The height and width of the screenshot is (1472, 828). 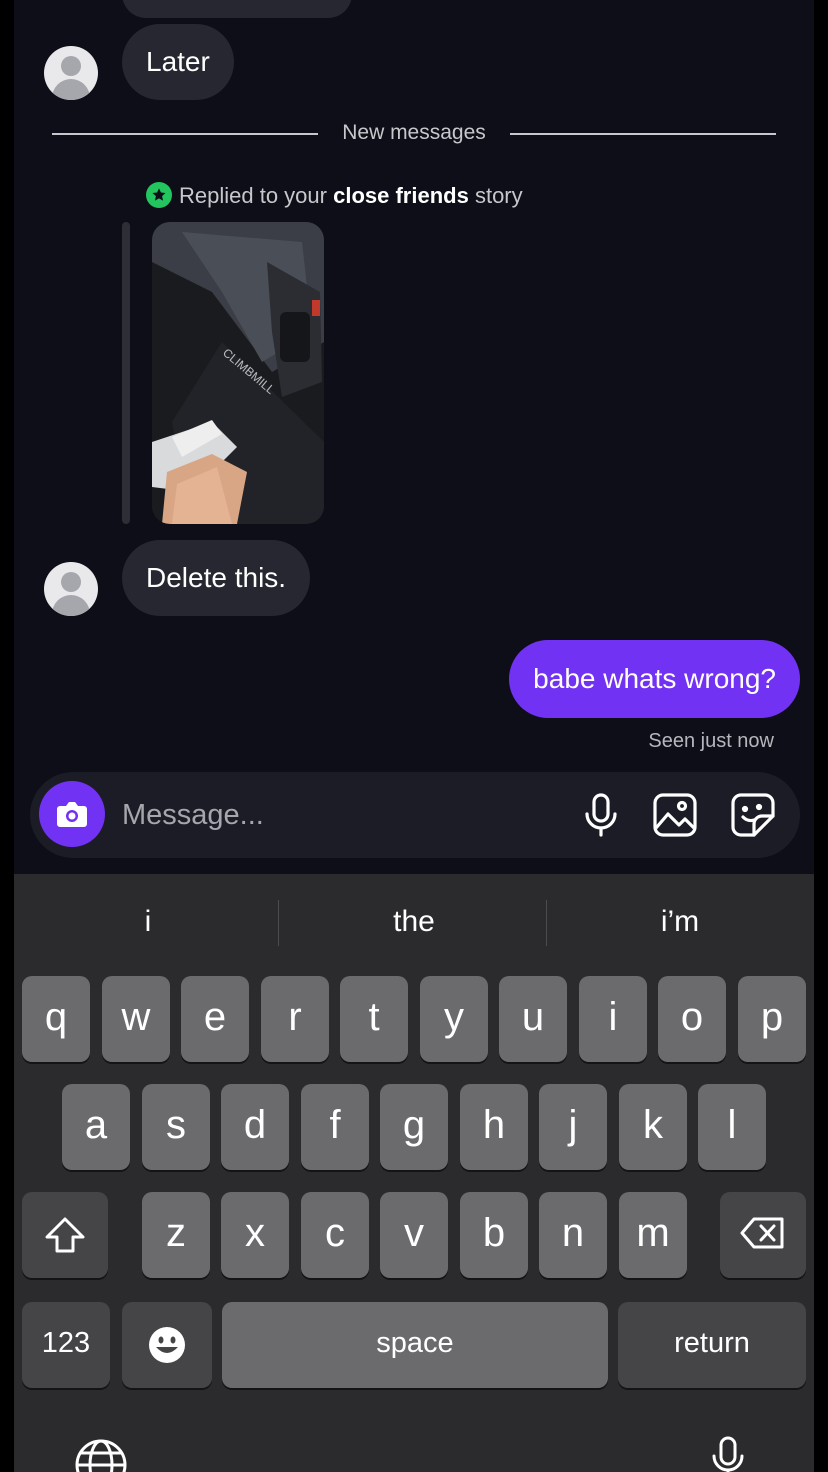 I want to click on incoming-message: Delete this., so click(x=216, y=578).